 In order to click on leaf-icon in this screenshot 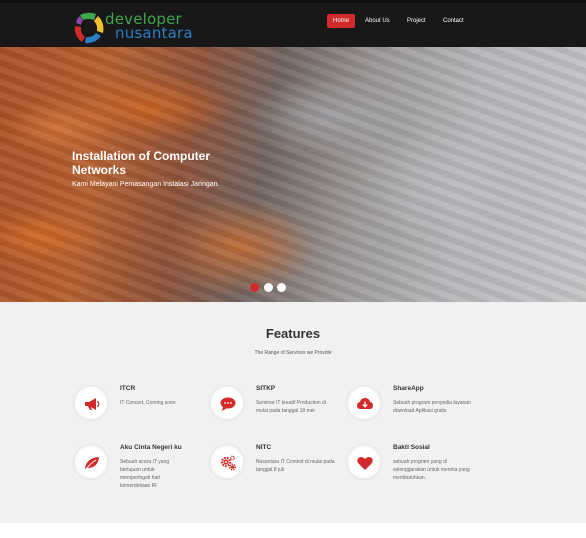, I will do `click(92, 463)`.